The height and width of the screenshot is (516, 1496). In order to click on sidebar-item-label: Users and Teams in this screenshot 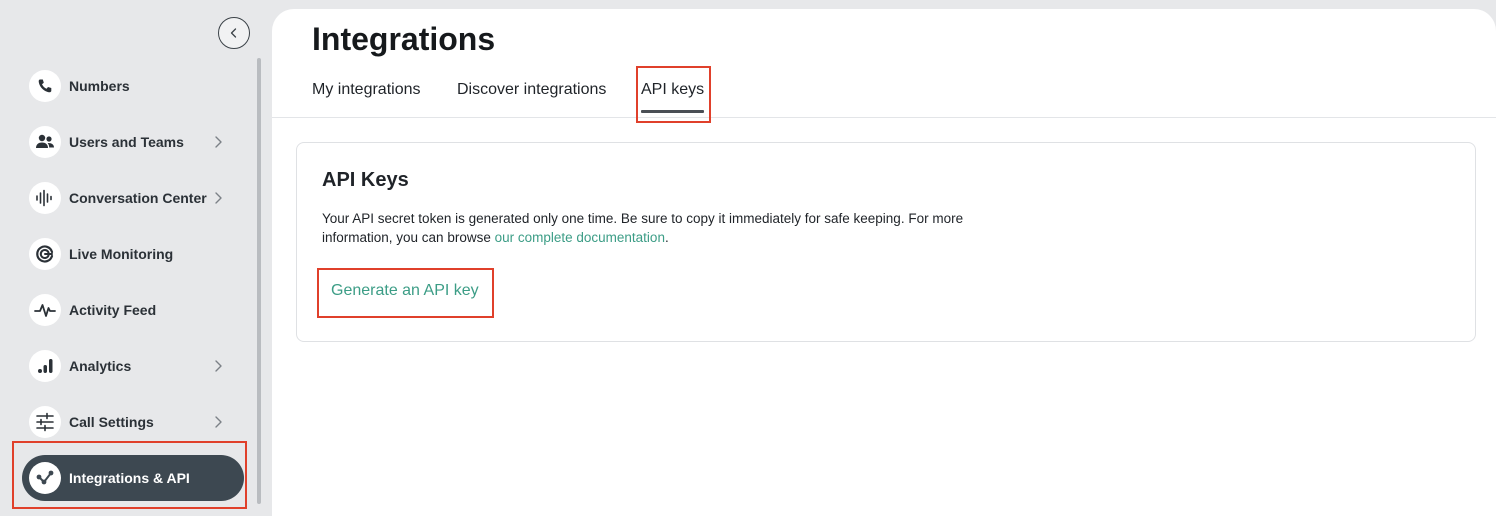, I will do `click(126, 142)`.